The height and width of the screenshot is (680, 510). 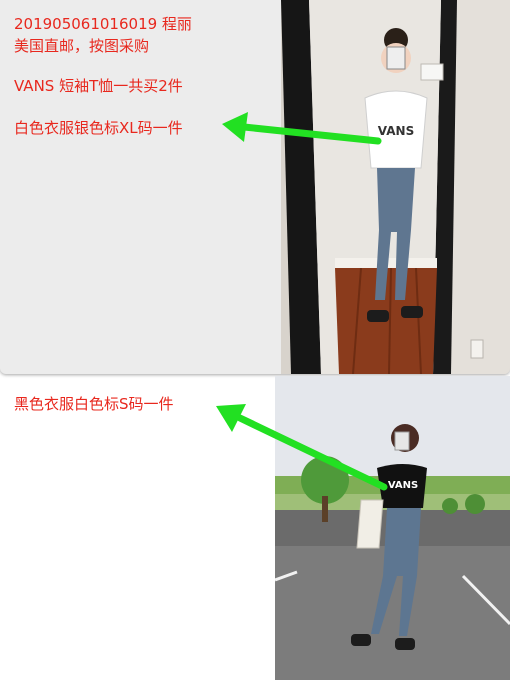 I want to click on white-shirt-note: 白色衣服银色标XL码一件, so click(x=98, y=128).